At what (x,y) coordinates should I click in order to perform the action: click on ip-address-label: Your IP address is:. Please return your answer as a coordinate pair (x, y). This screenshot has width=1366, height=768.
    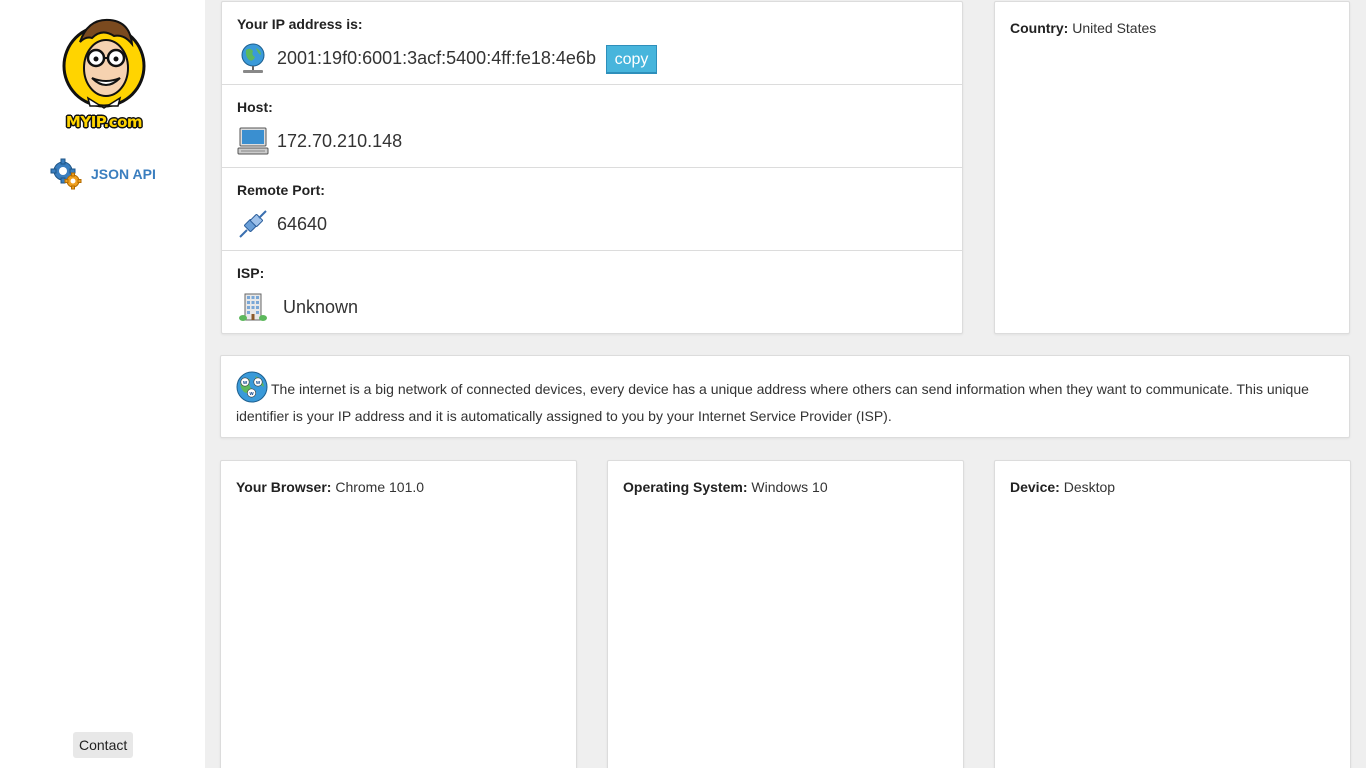
    Looking at the image, I should click on (300, 24).